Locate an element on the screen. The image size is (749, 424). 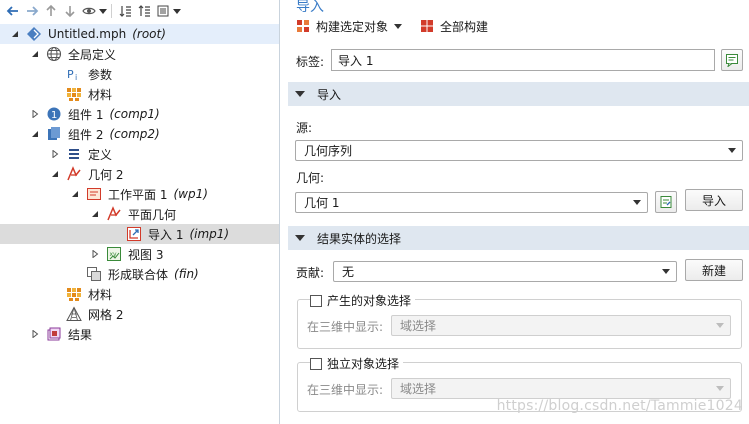
settings-toolbar: 构建选定对象 全部构建 is located at coordinates (392, 26).